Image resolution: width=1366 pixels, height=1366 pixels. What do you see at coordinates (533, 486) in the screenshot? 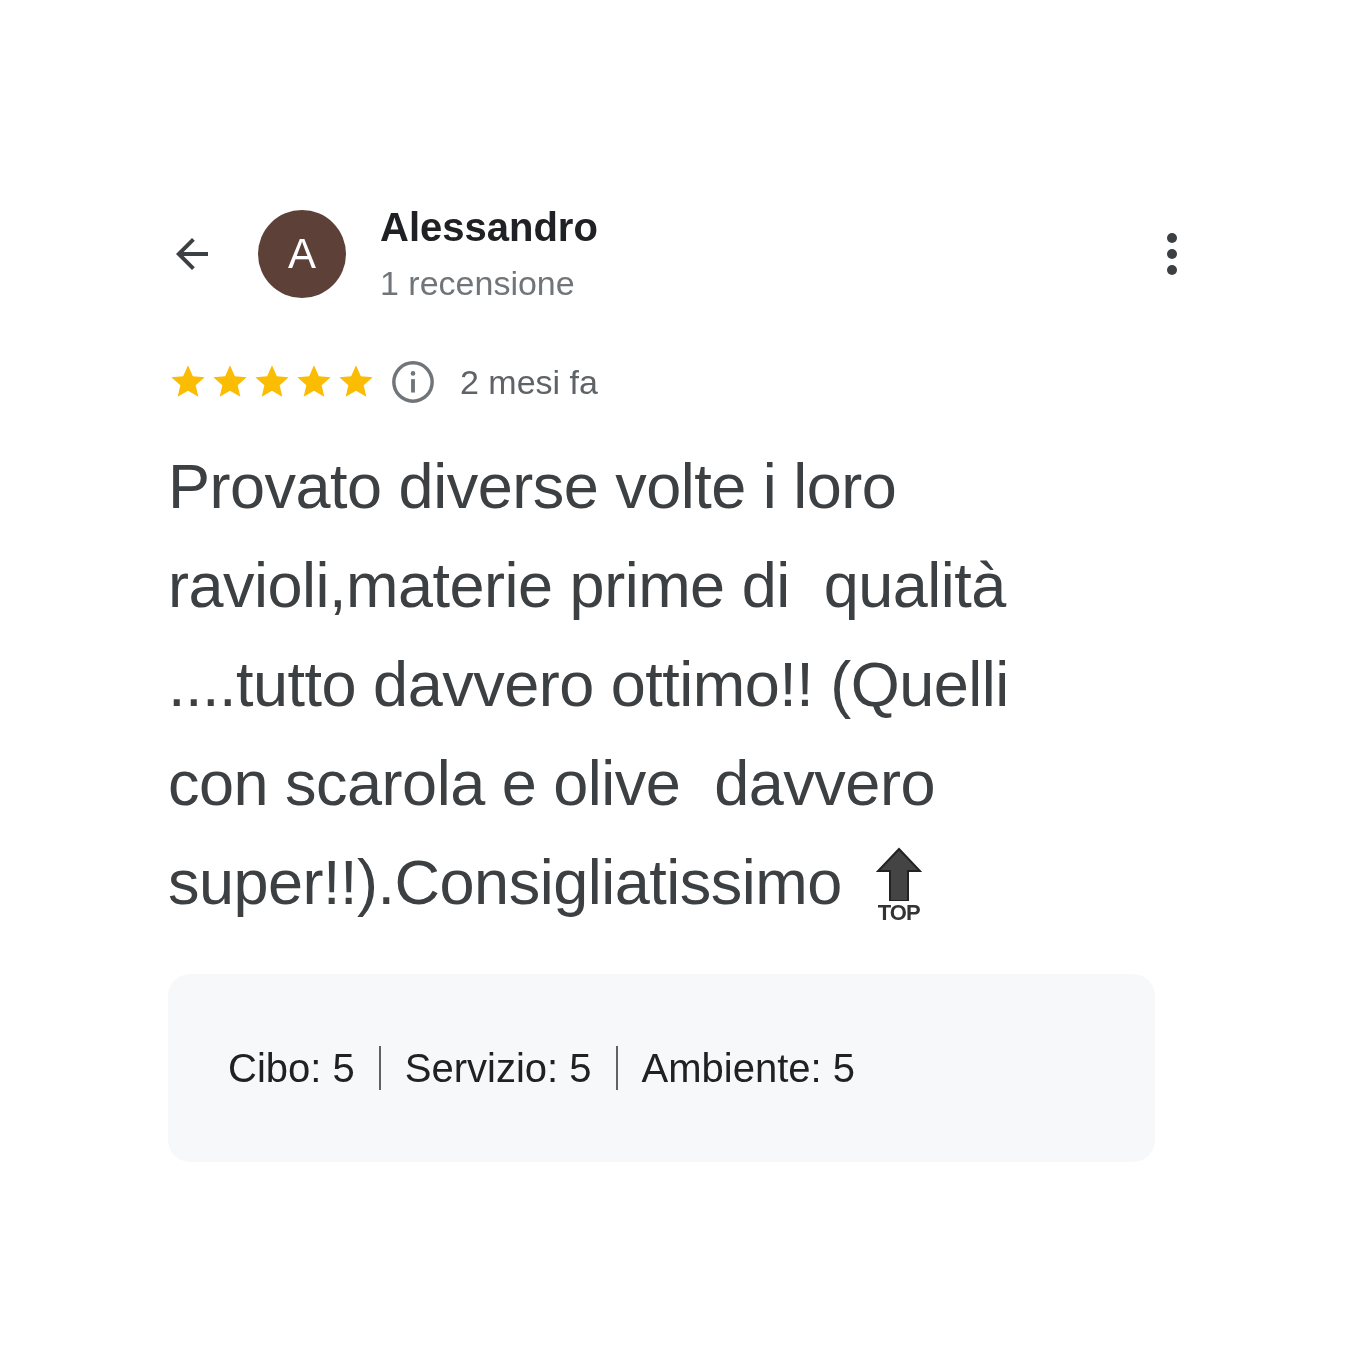
I see `review-text: Provato diverse volte i loro` at bounding box center [533, 486].